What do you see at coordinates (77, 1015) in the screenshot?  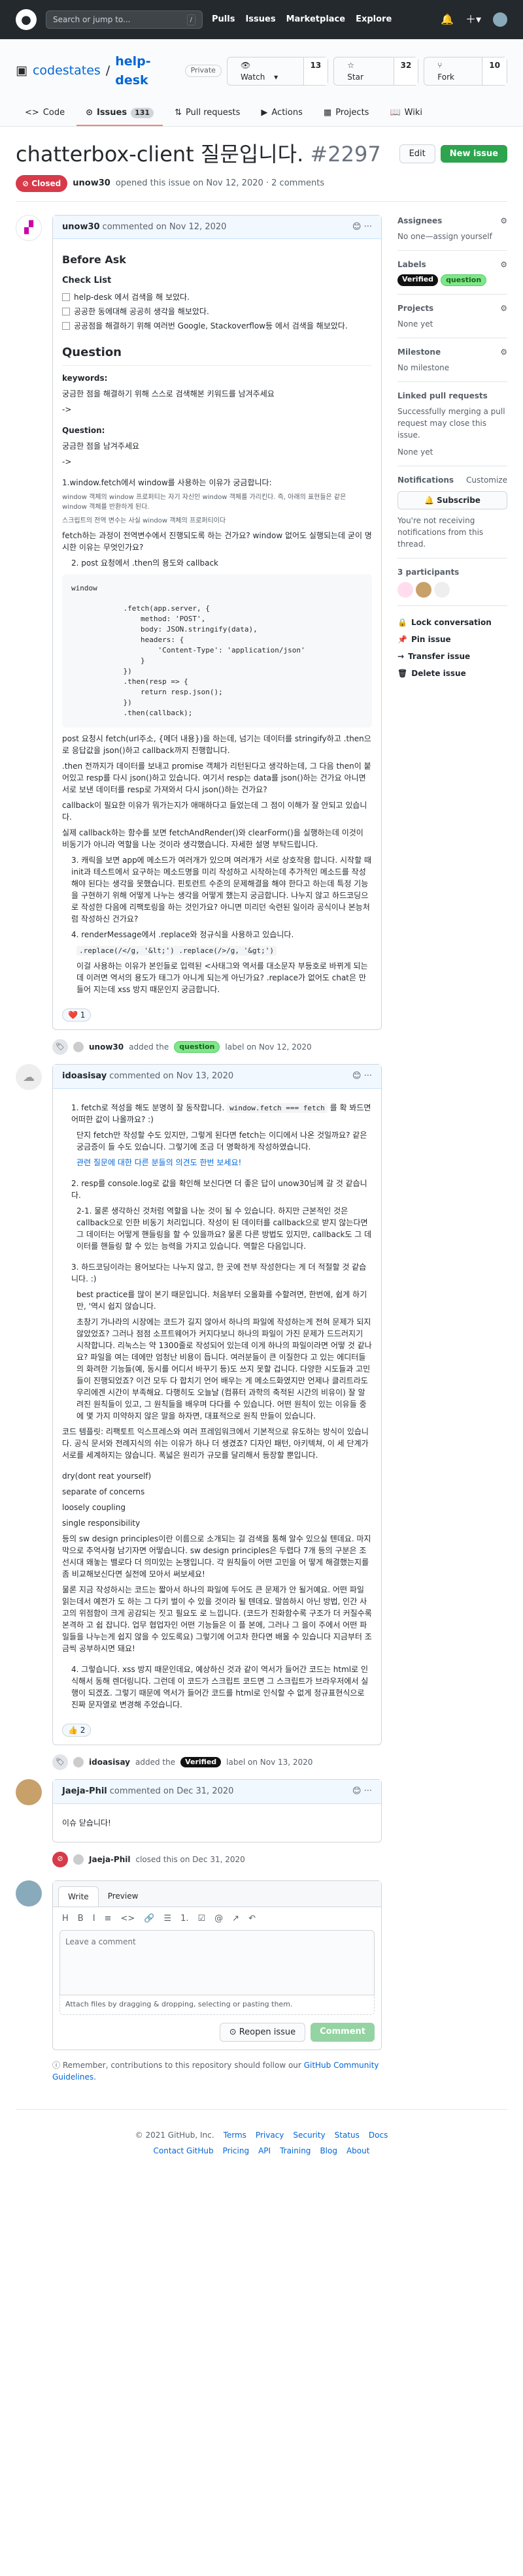 I see `heart-reaction: ❤️ 1` at bounding box center [77, 1015].